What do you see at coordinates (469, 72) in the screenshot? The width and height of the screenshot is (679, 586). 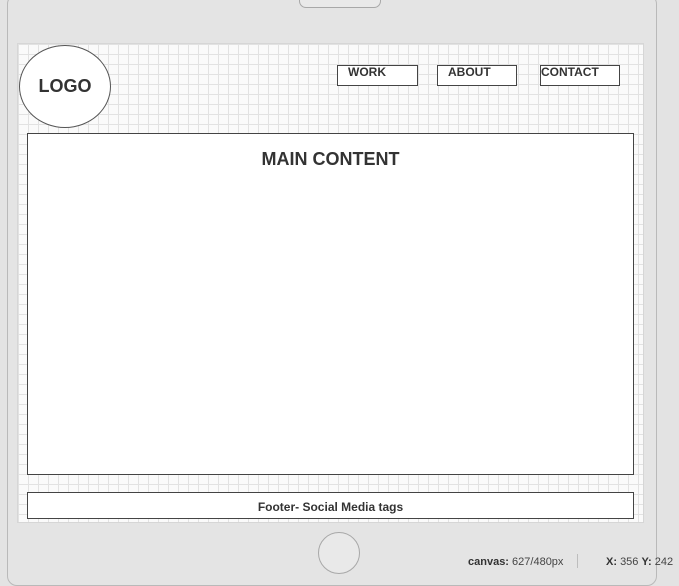 I see `nav-about-label: ABOUT` at bounding box center [469, 72].